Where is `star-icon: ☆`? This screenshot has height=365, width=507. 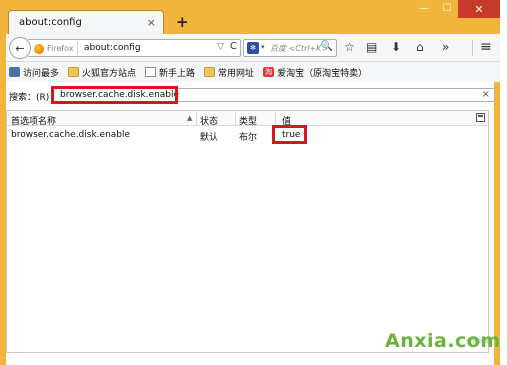 star-icon: ☆ is located at coordinates (349, 47).